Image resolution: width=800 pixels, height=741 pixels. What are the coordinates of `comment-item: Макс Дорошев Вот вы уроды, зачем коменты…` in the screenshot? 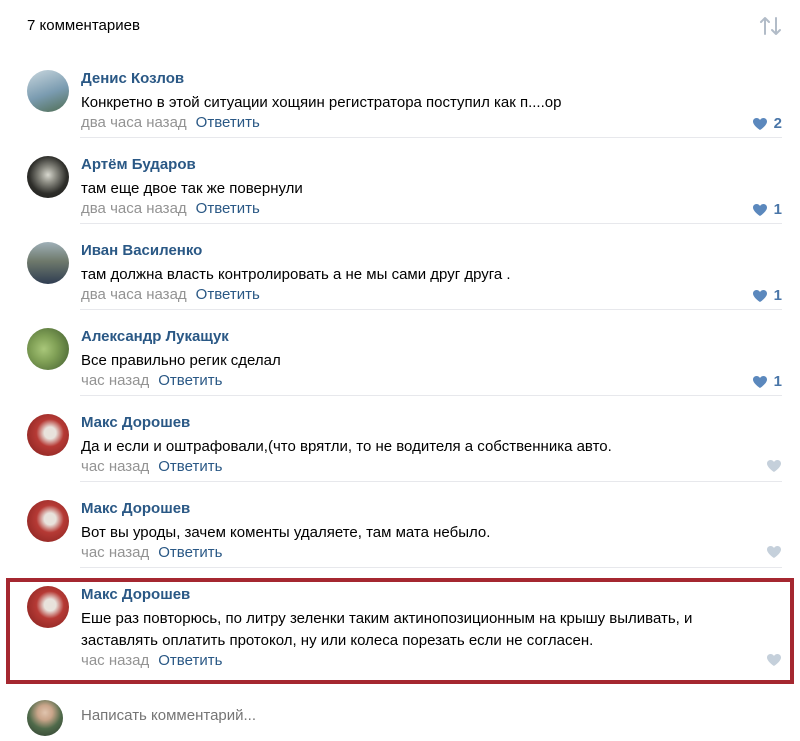 It's located at (400, 525).